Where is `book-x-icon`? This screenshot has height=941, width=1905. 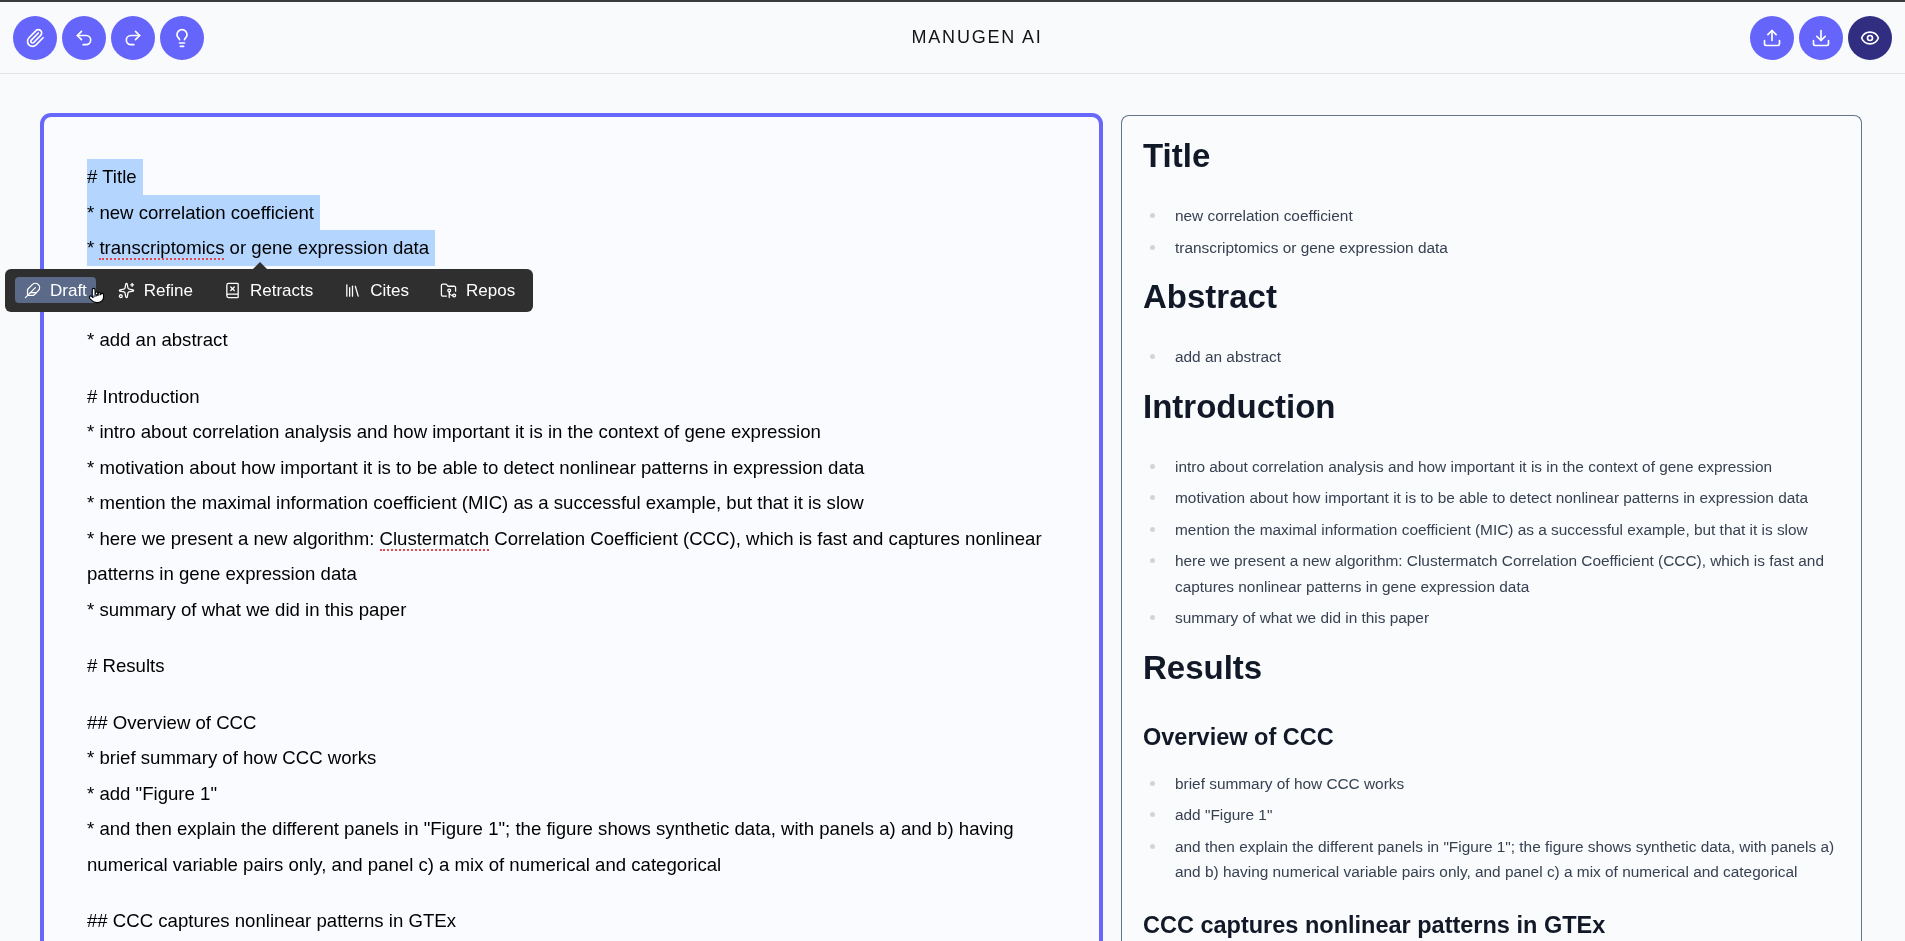 book-x-icon is located at coordinates (232, 290).